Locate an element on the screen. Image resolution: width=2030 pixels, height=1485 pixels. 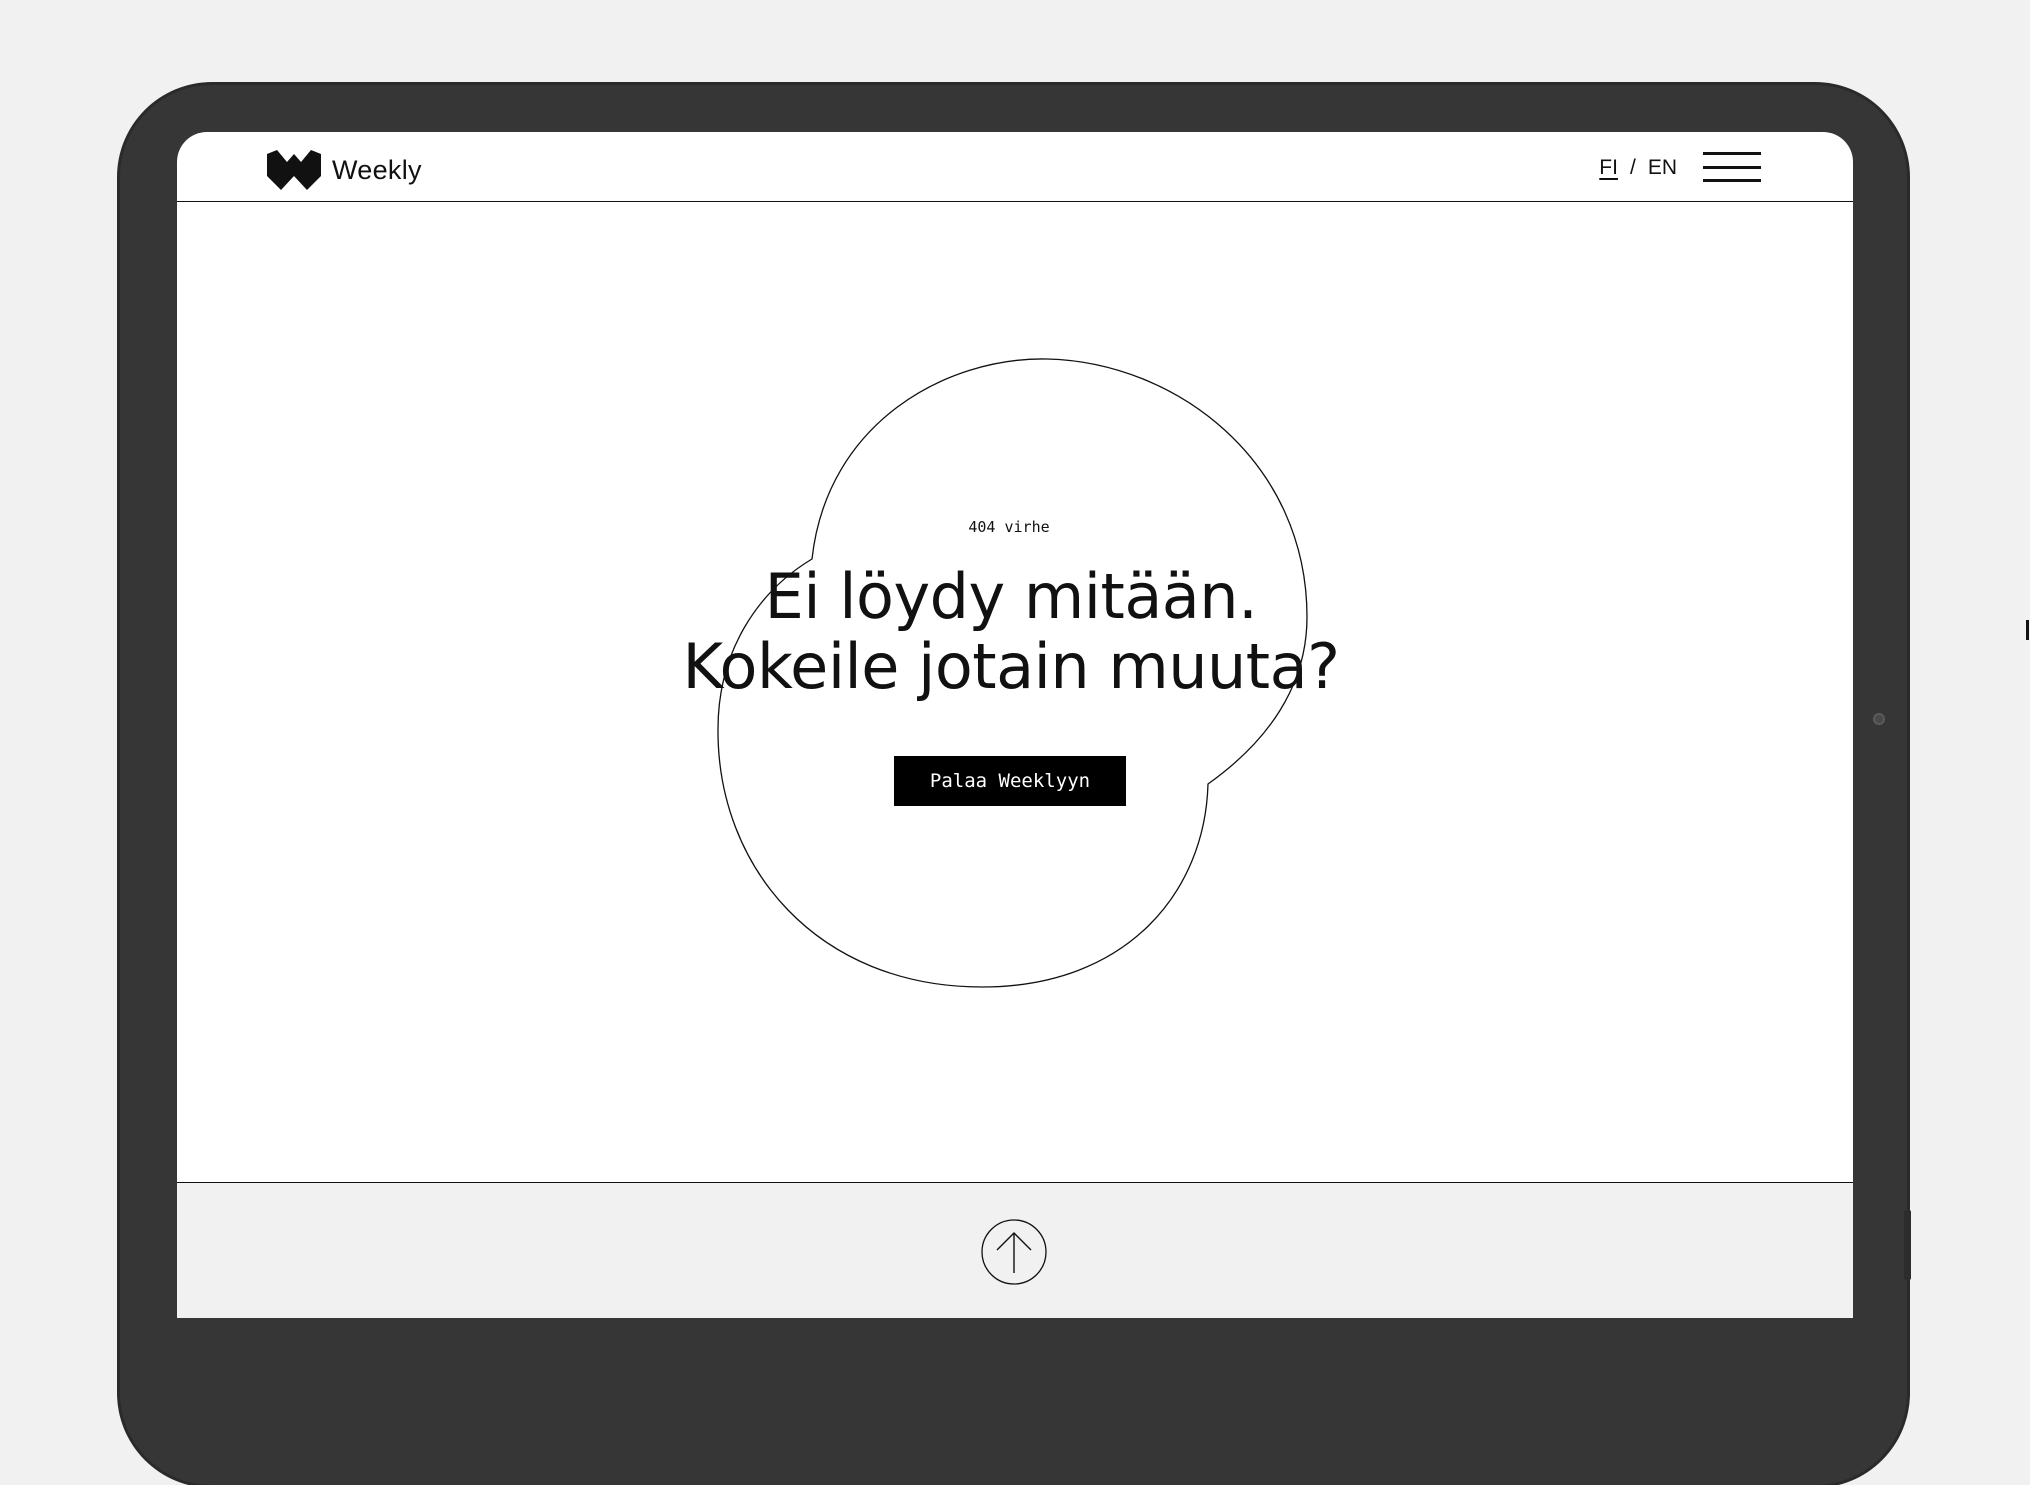
page-title: Ei löydy mitään. Kokeile jotain muuta? is located at coordinates (1015, 632).